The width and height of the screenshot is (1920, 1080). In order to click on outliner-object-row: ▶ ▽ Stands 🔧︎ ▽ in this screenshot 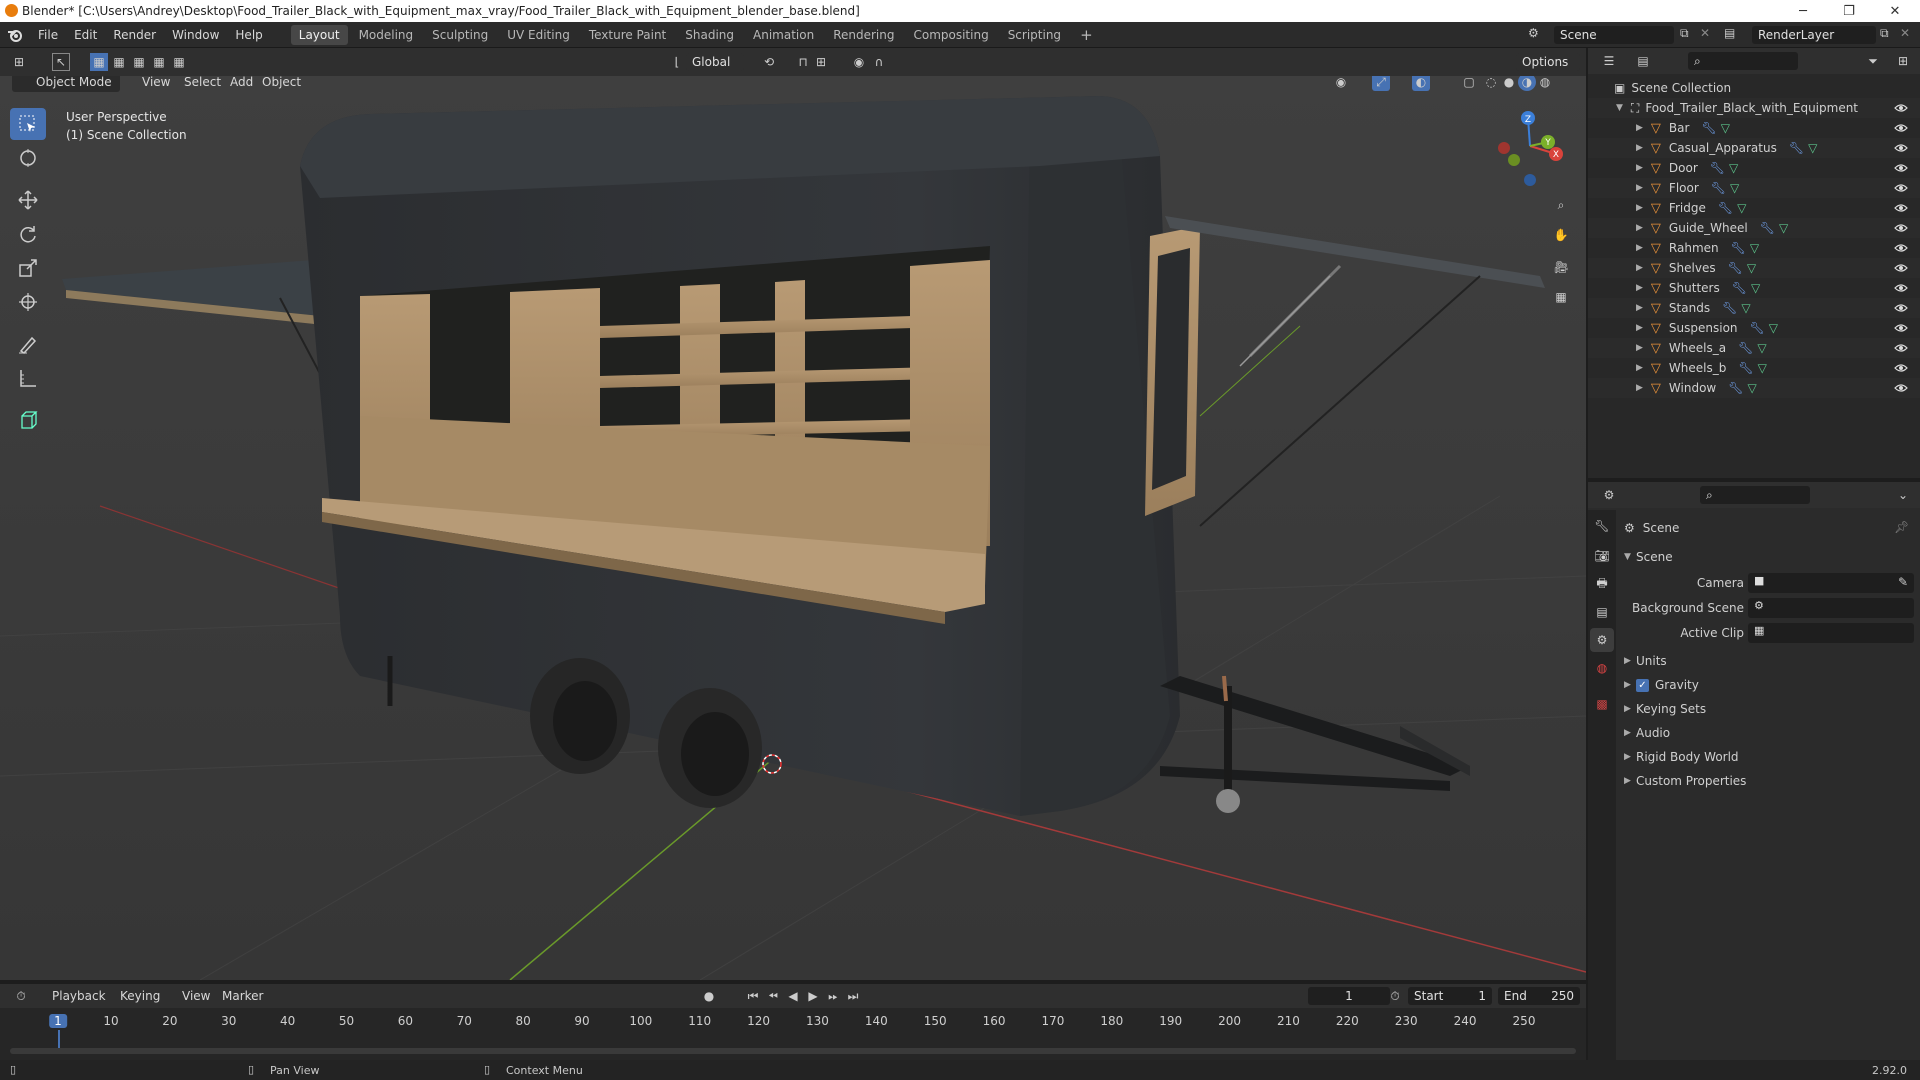, I will do `click(1754, 308)`.